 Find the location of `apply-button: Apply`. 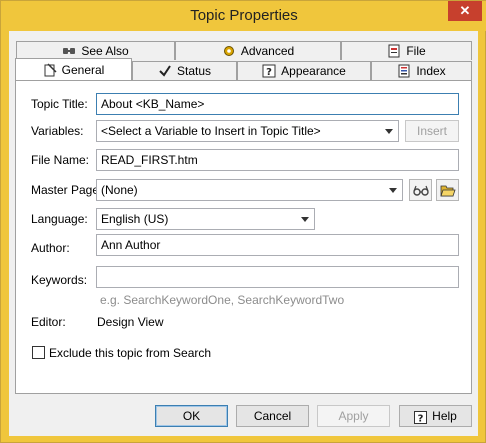

apply-button: Apply is located at coordinates (353, 416).